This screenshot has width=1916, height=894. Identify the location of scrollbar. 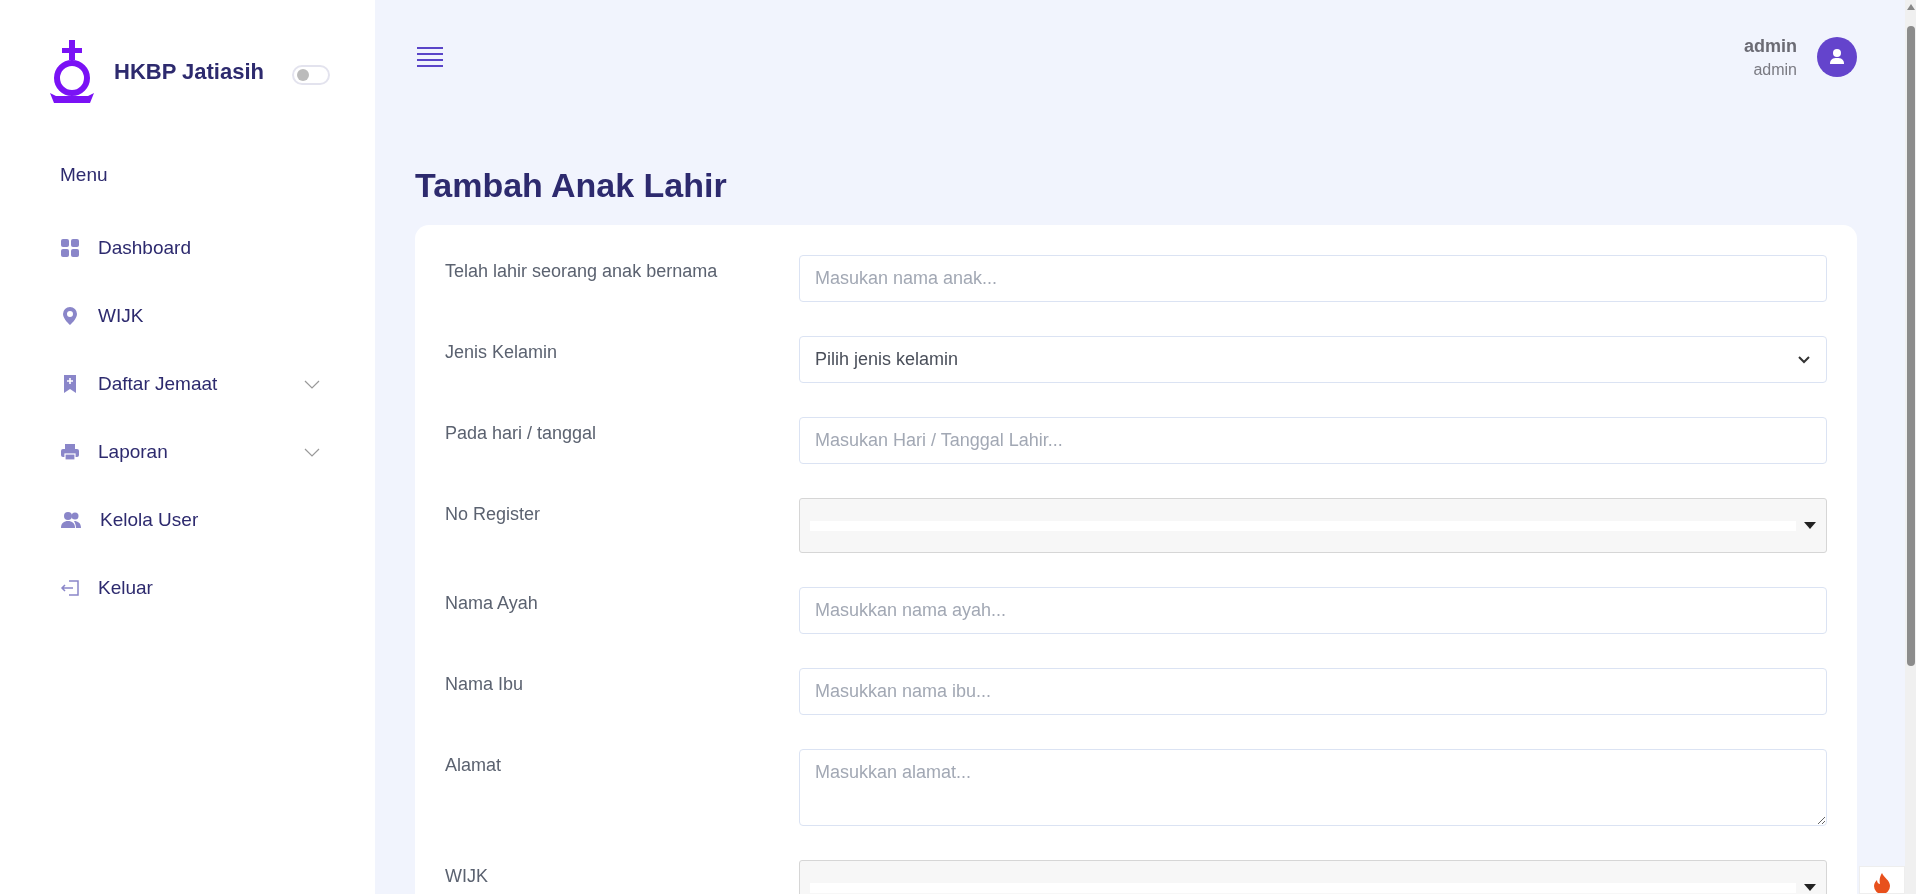
(1910, 447).